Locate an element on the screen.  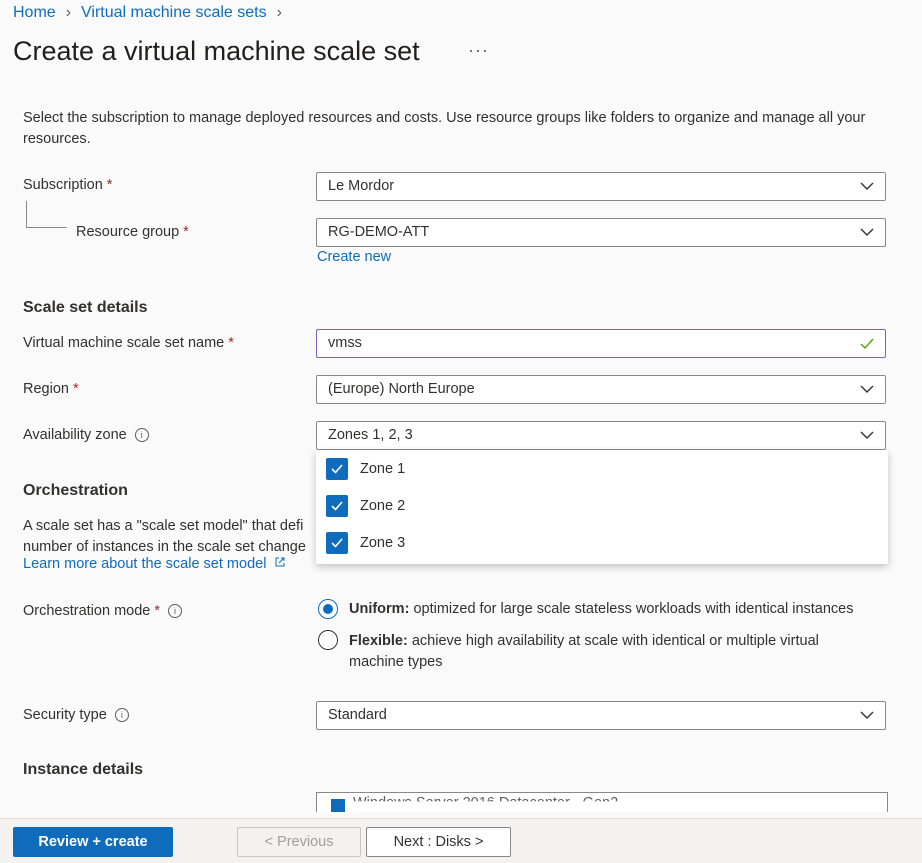
zone-option-3: Zone 3 is located at coordinates (365, 543).